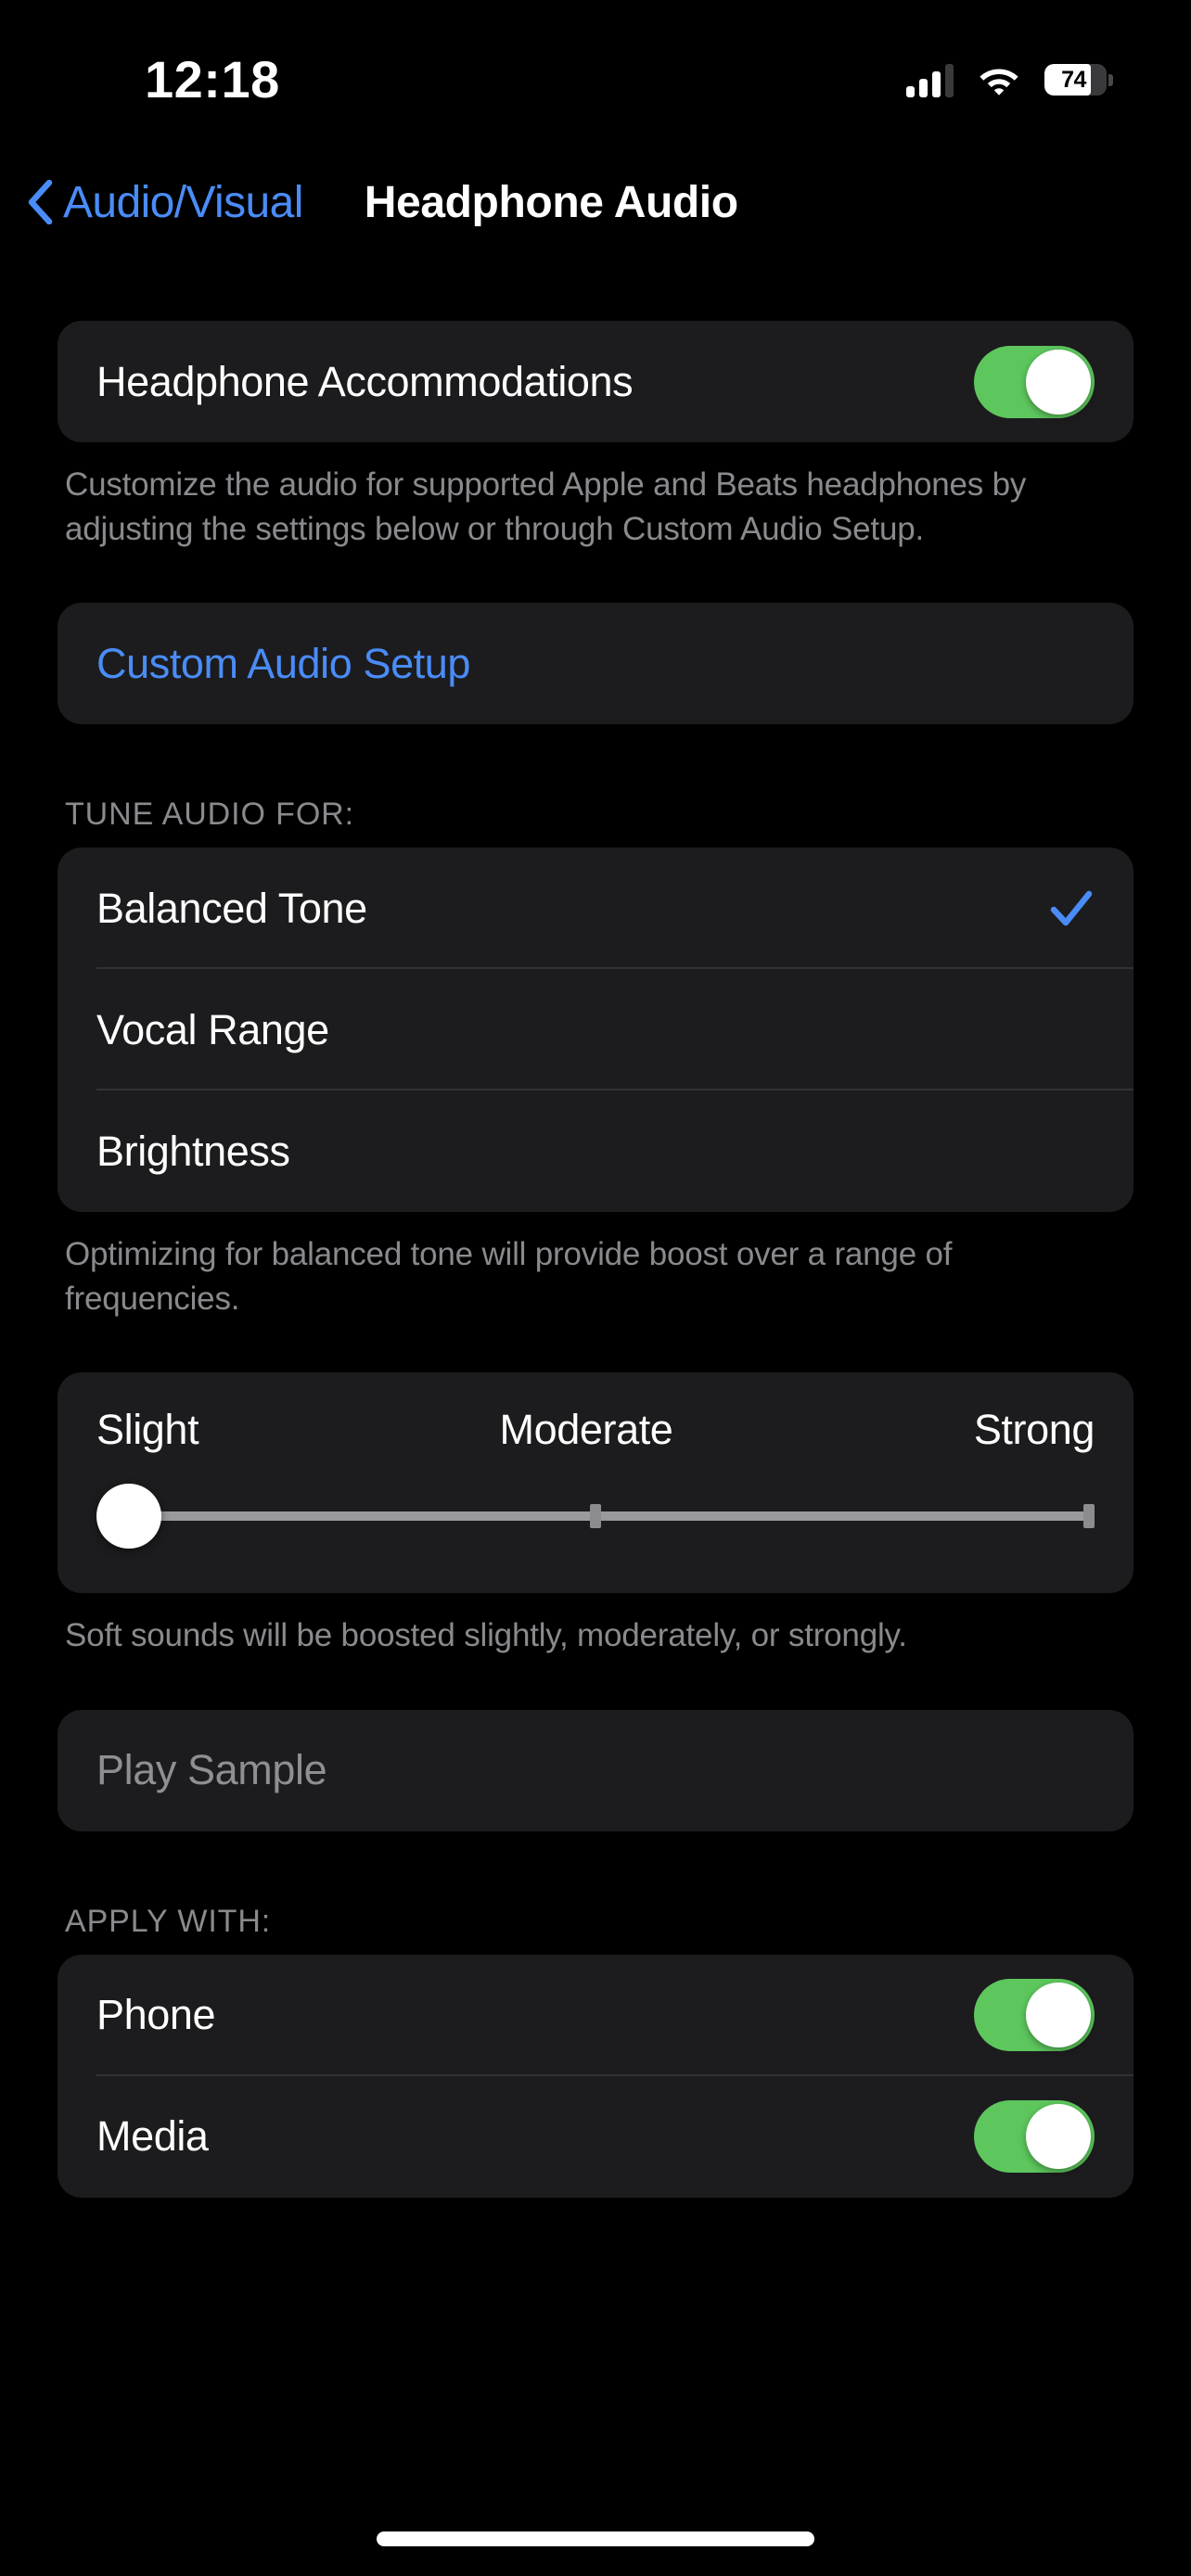 This screenshot has width=1191, height=2576. What do you see at coordinates (595, 1151) in the screenshot?
I see `tune-option-brightness: Brightness` at bounding box center [595, 1151].